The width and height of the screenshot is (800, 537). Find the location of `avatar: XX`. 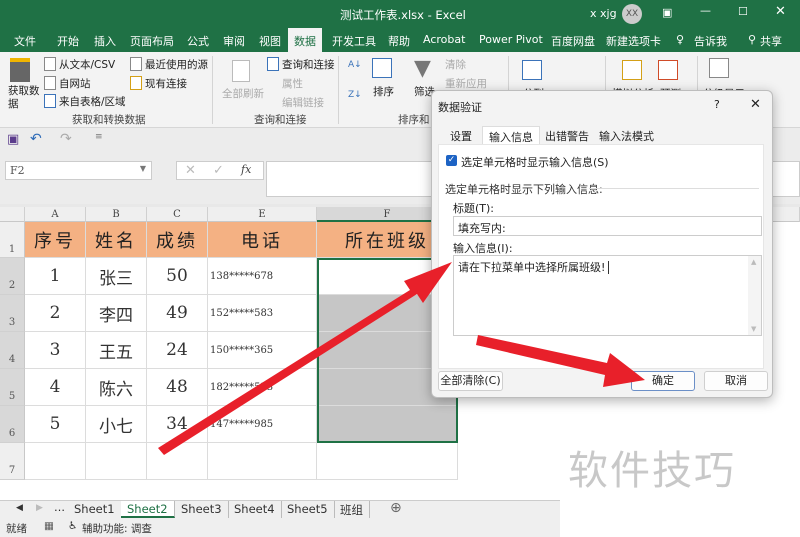

avatar: XX is located at coordinates (632, 14).